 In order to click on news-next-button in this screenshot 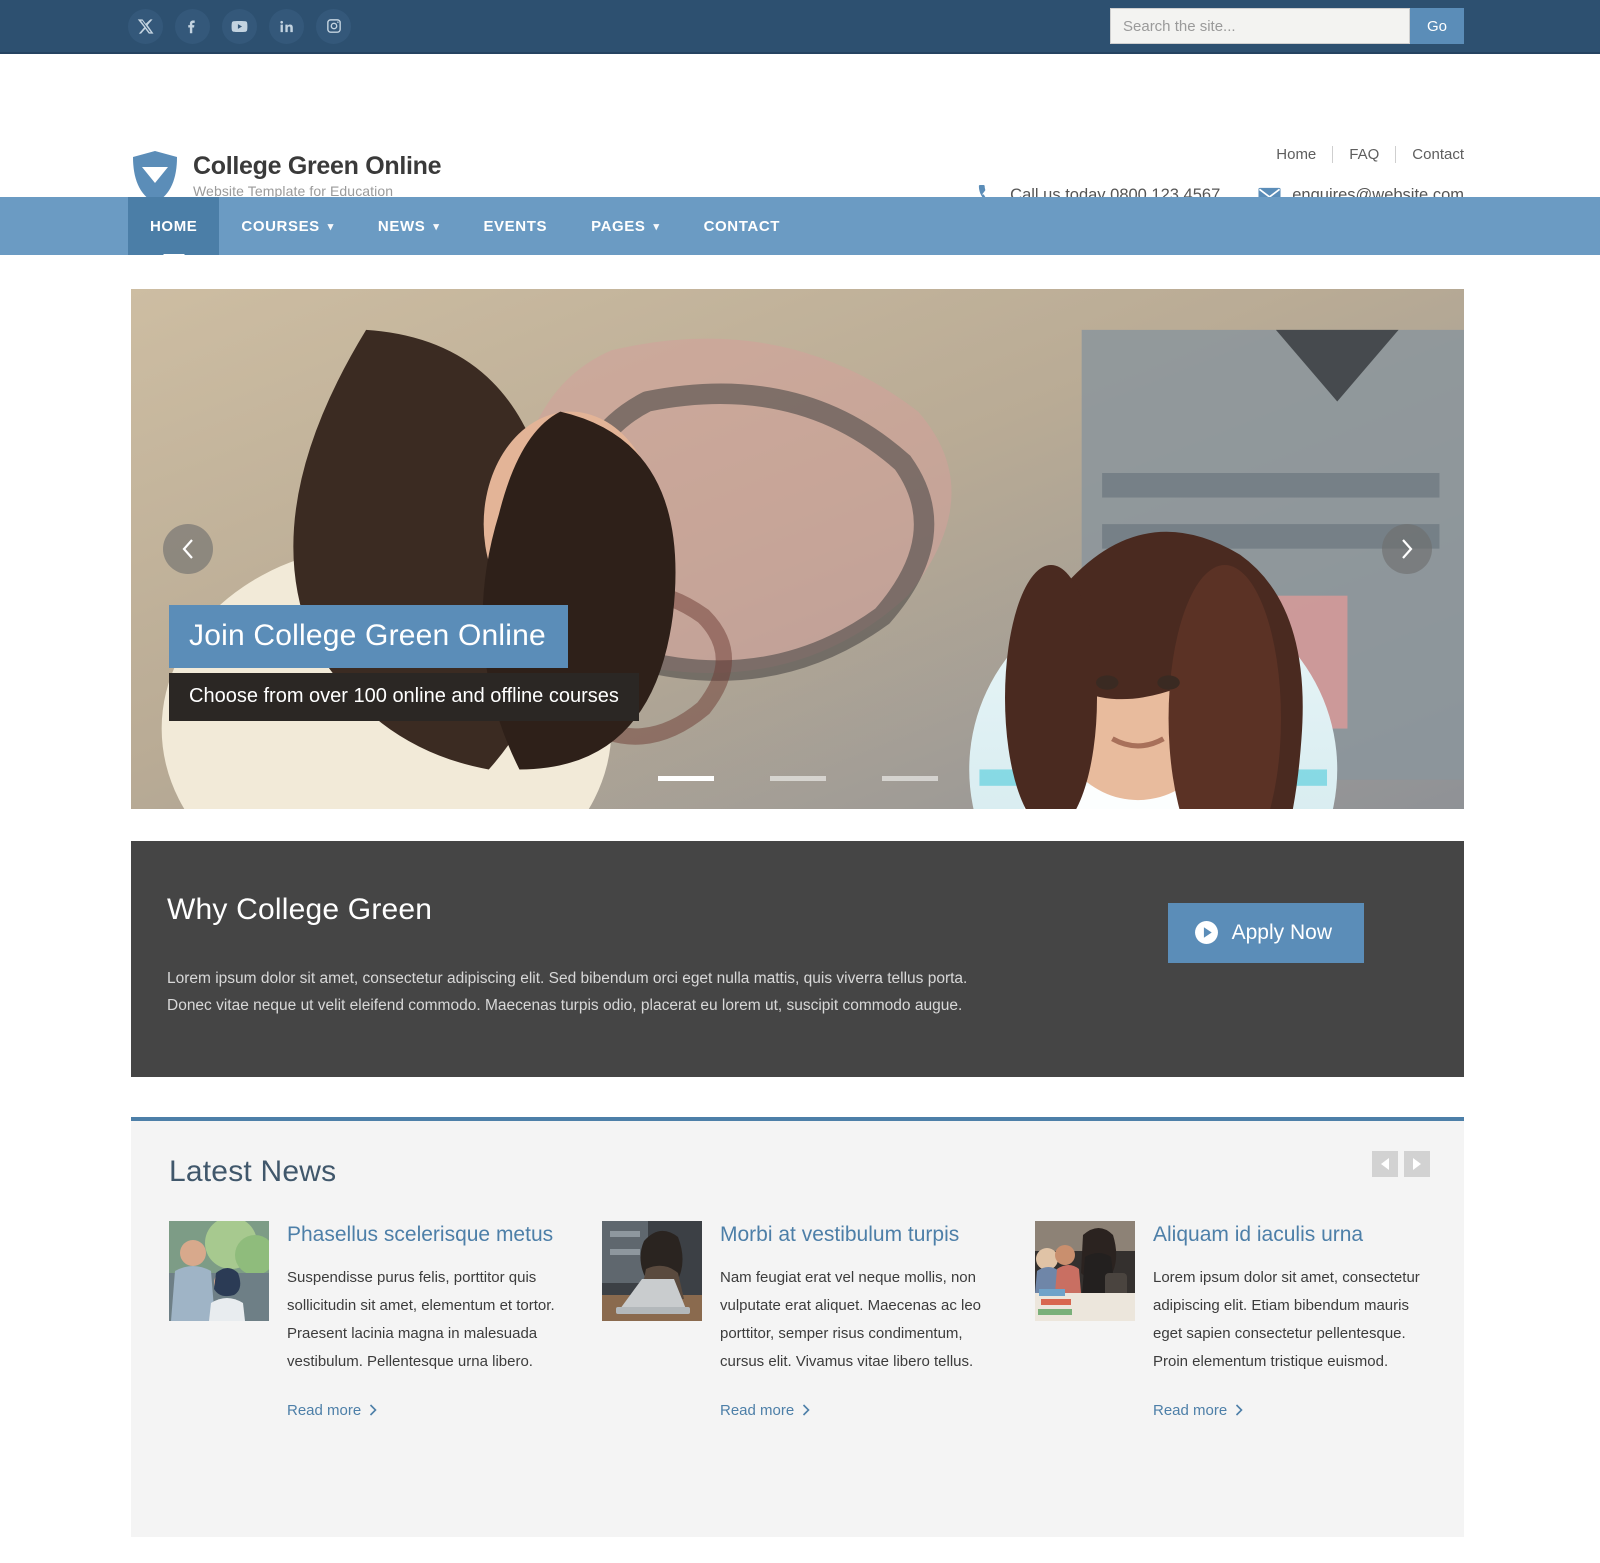, I will do `click(1417, 1164)`.